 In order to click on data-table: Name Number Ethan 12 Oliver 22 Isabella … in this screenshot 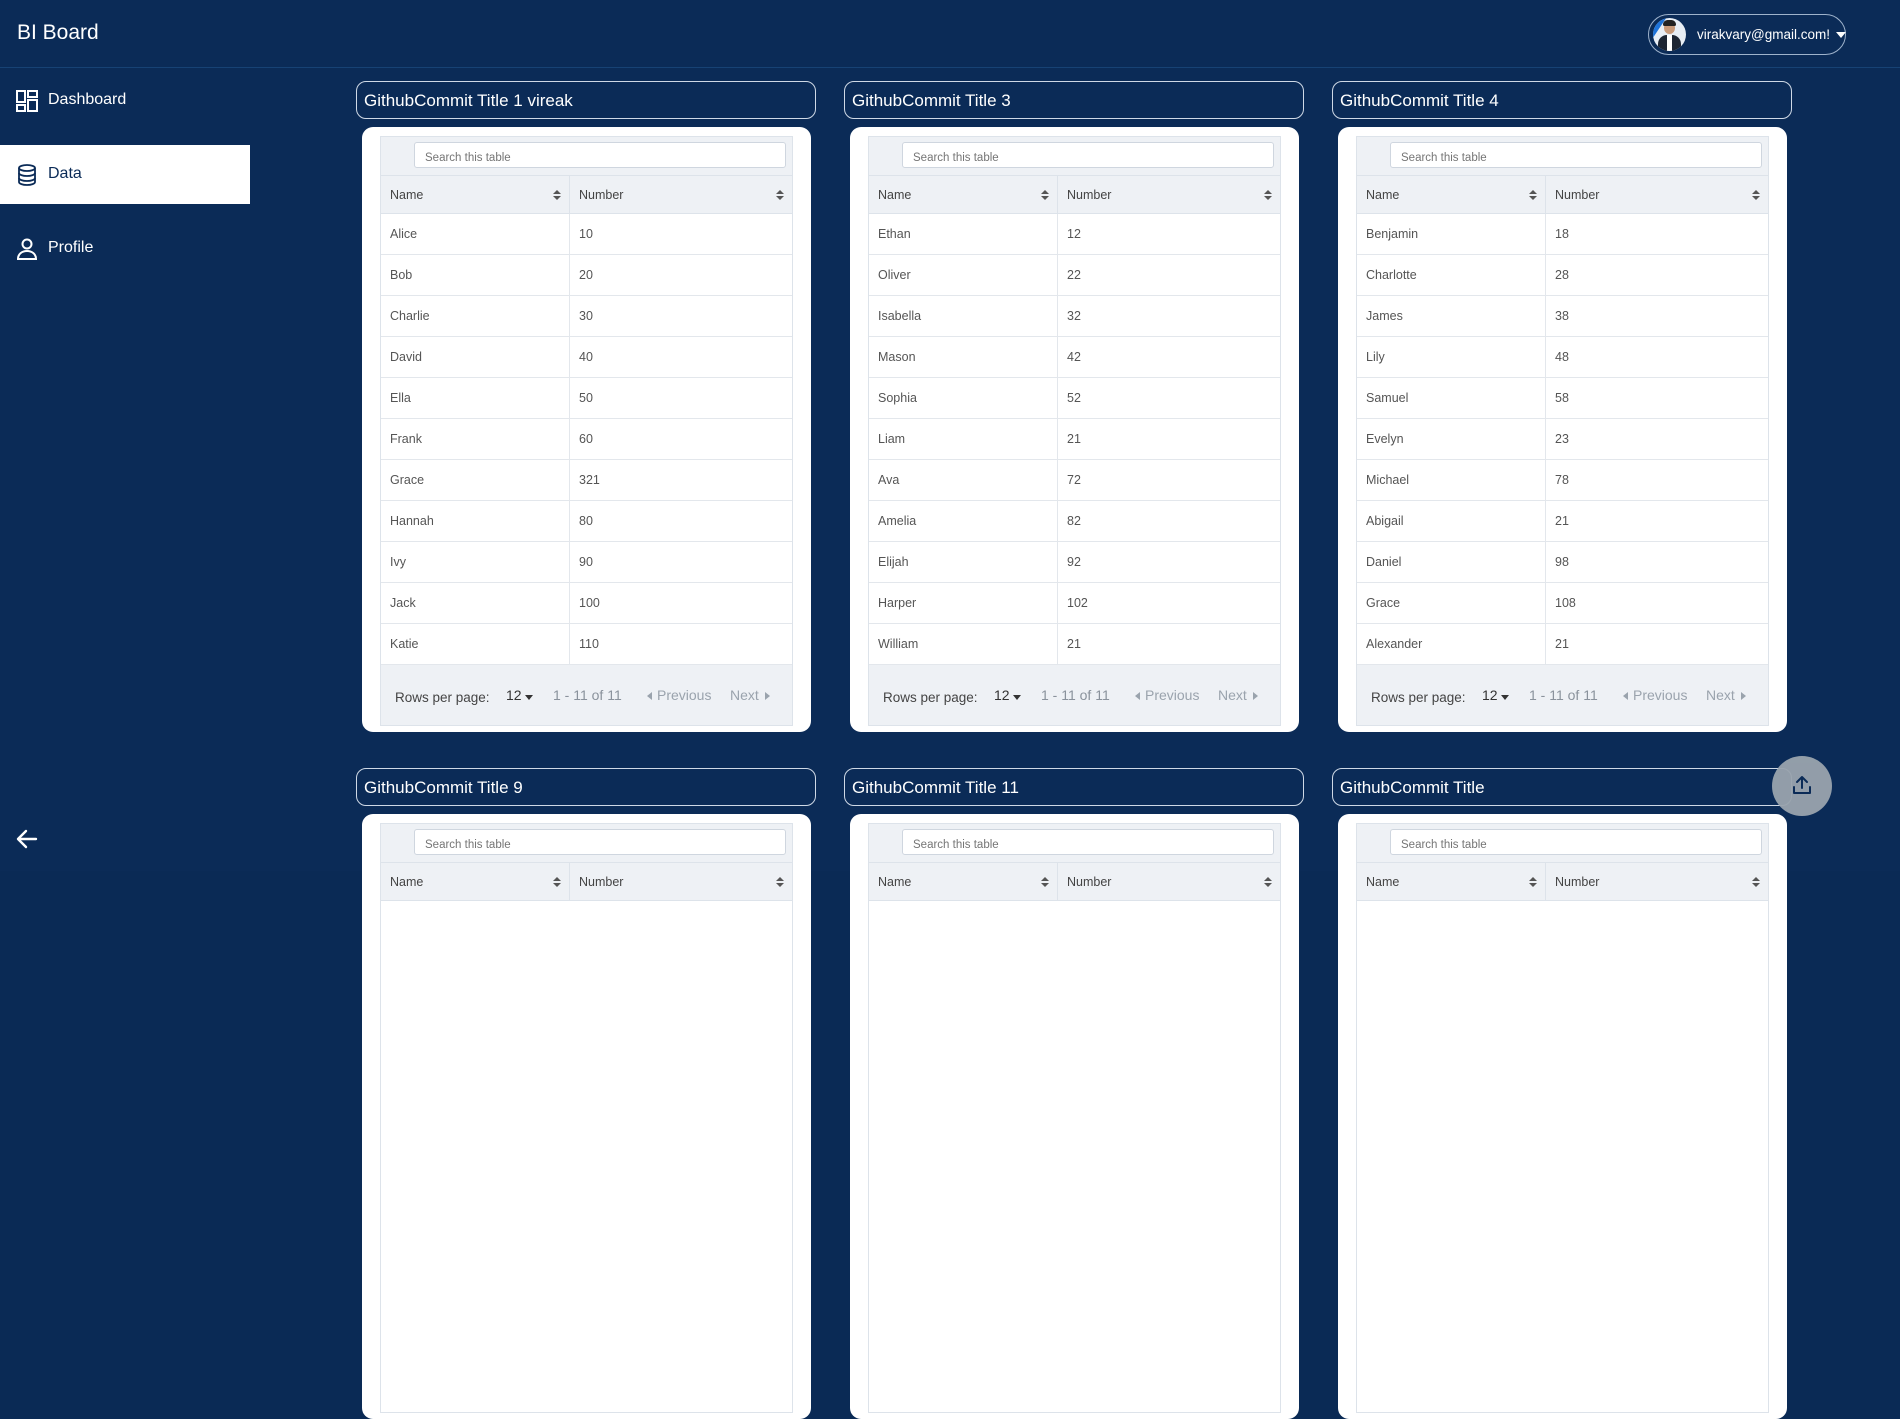, I will do `click(1074, 431)`.